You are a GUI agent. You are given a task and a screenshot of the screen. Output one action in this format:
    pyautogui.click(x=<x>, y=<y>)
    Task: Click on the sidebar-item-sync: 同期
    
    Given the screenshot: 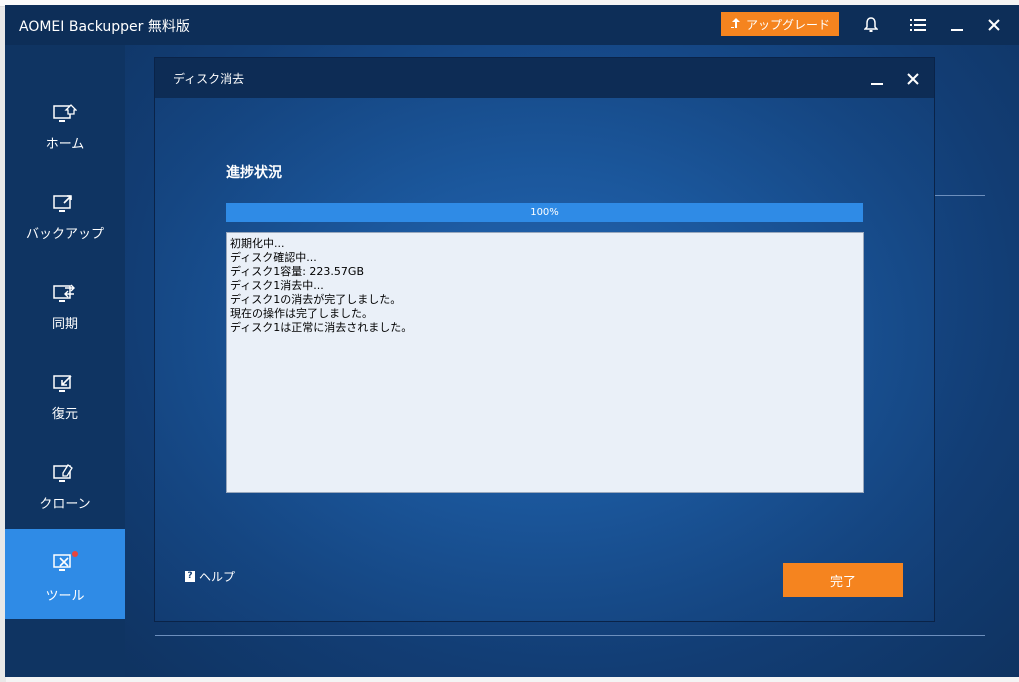 What is the action you would take?
    pyautogui.click(x=65, y=310)
    